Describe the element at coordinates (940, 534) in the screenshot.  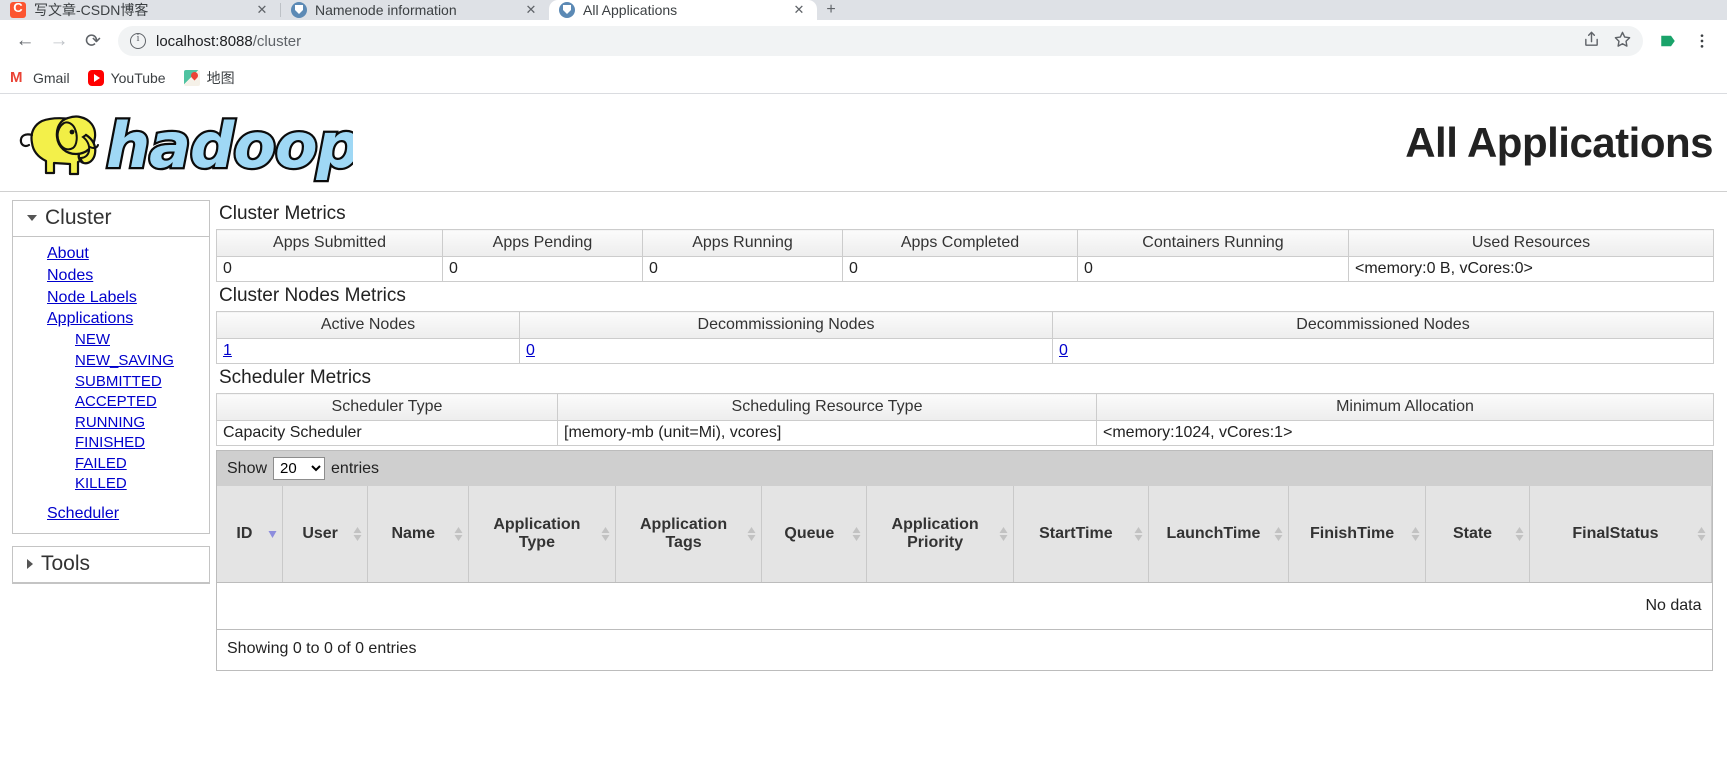
I see `column-header-application-priority: Application Priority` at that location.